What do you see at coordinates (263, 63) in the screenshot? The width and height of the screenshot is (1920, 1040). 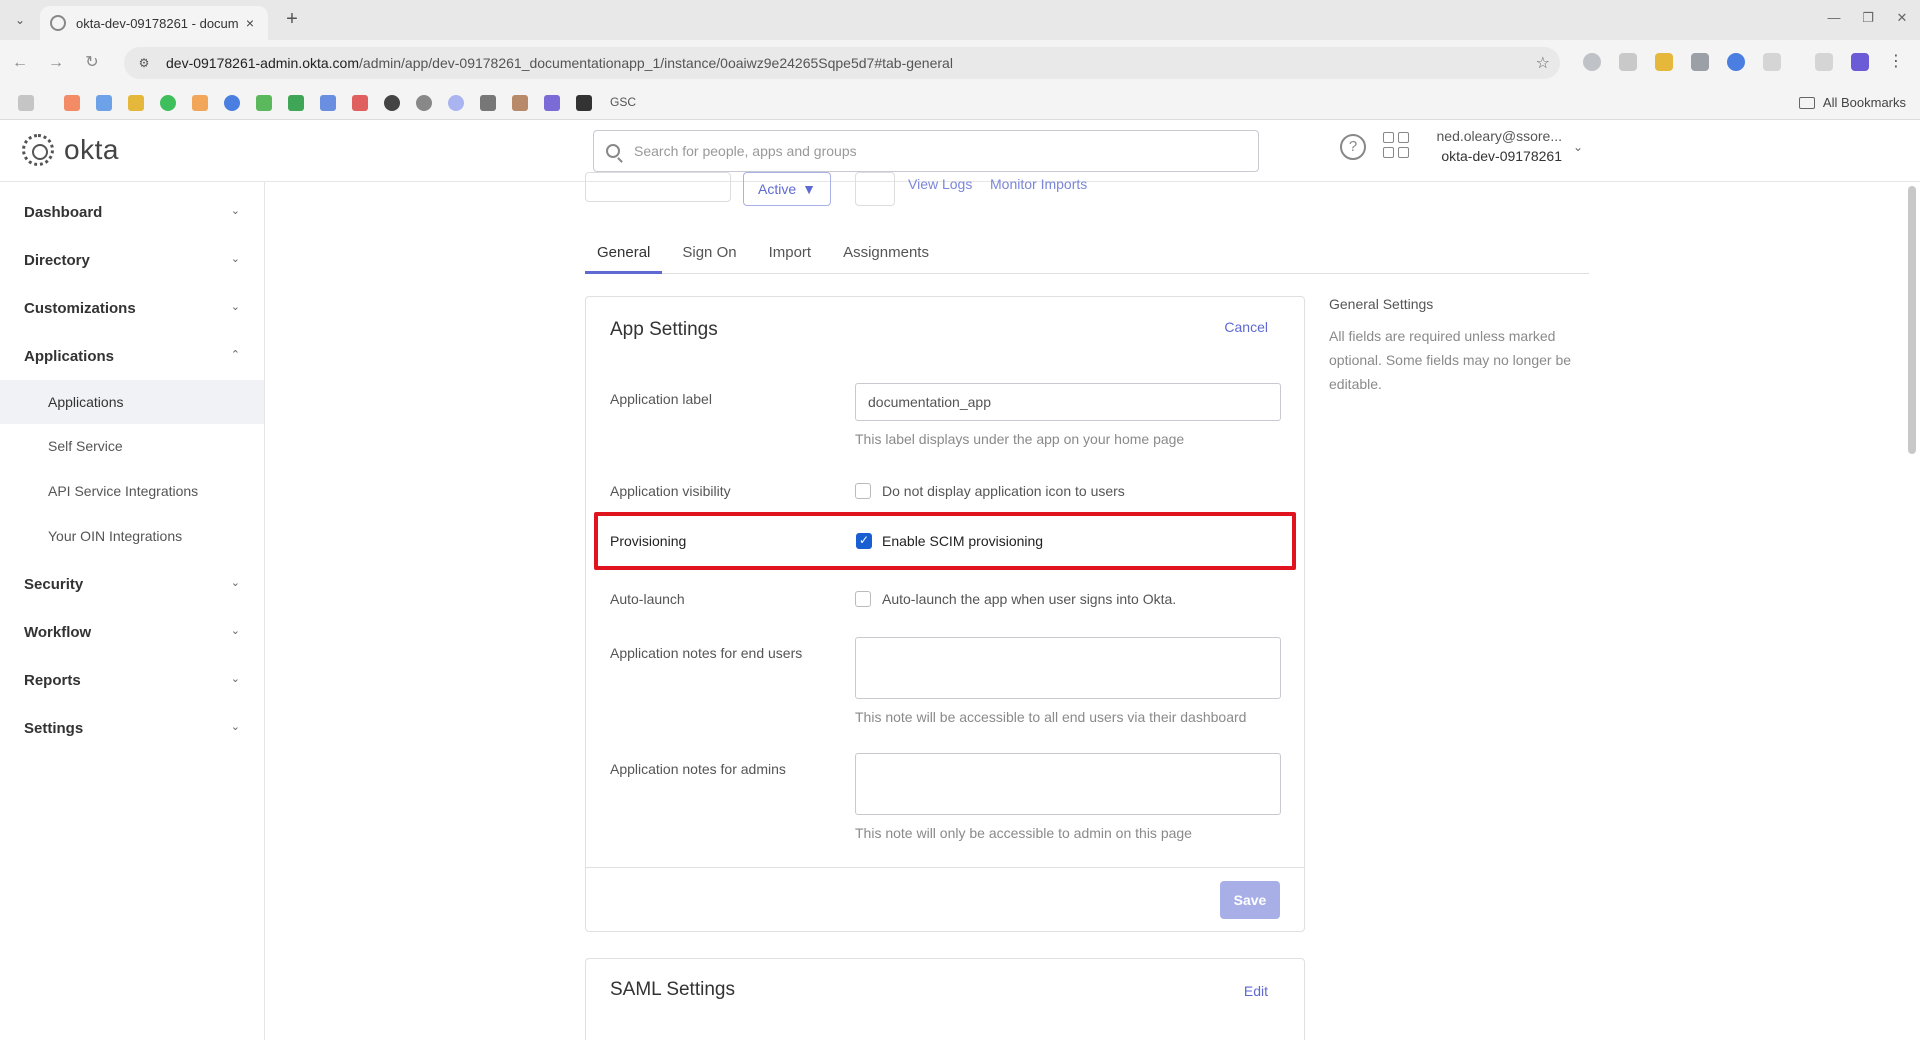 I see `url-host: dev-09178261-admin.okta.com` at bounding box center [263, 63].